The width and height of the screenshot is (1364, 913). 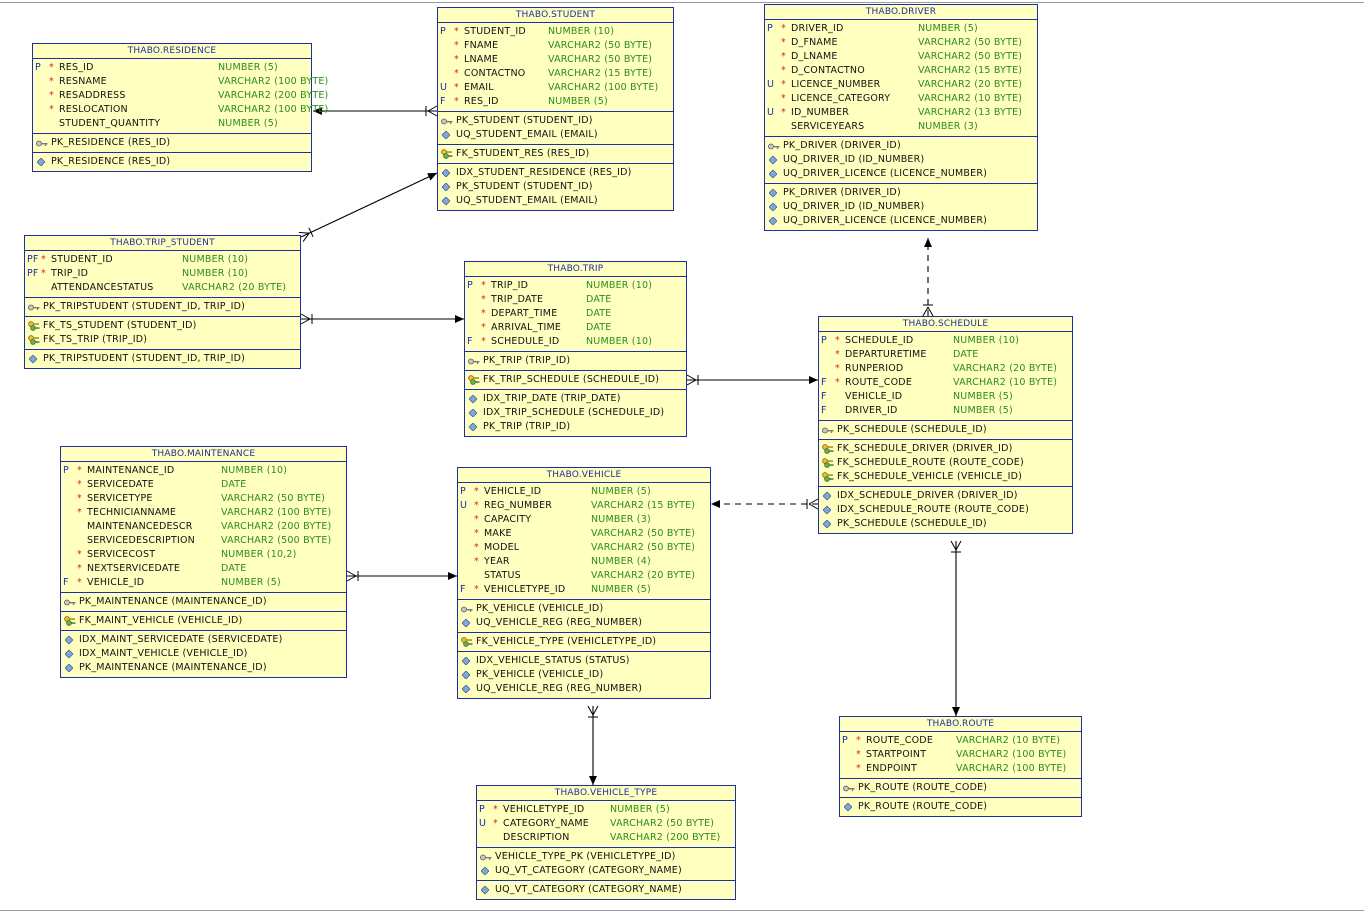 I want to click on column-row: U * EMAIL VARCHAR2 (100 BYTE), so click(x=555, y=88).